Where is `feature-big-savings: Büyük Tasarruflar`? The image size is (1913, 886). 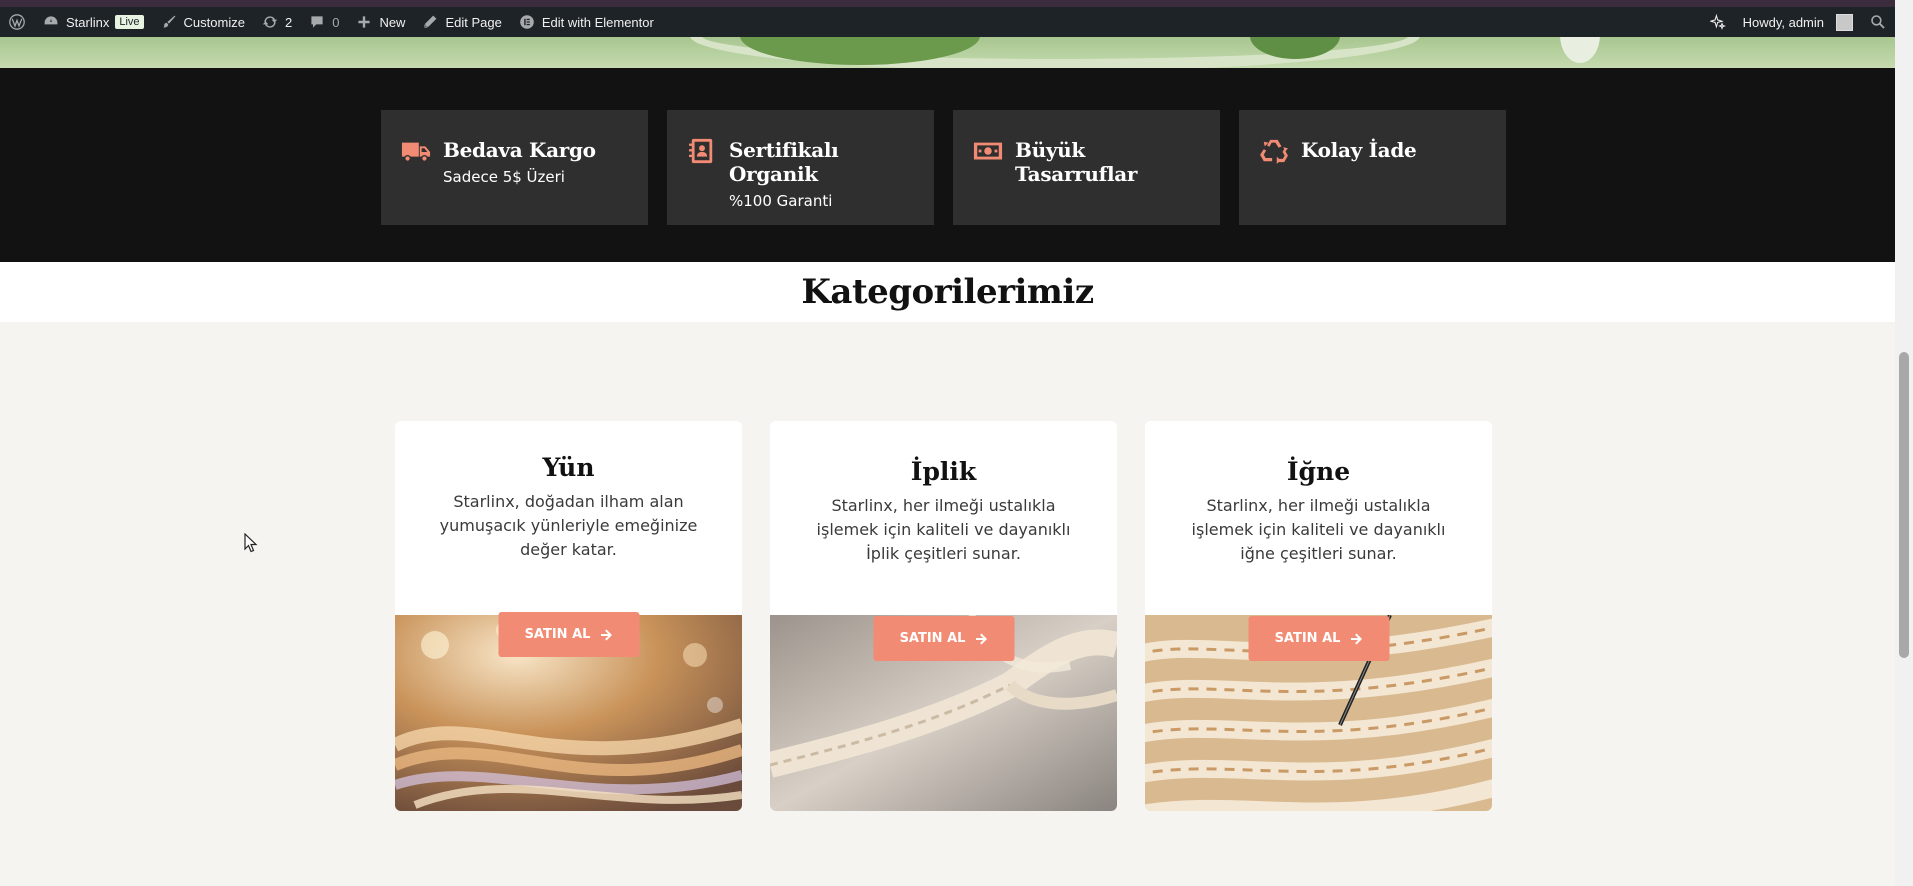
feature-big-savings: Büyük Tasarruflar is located at coordinates (1086, 167).